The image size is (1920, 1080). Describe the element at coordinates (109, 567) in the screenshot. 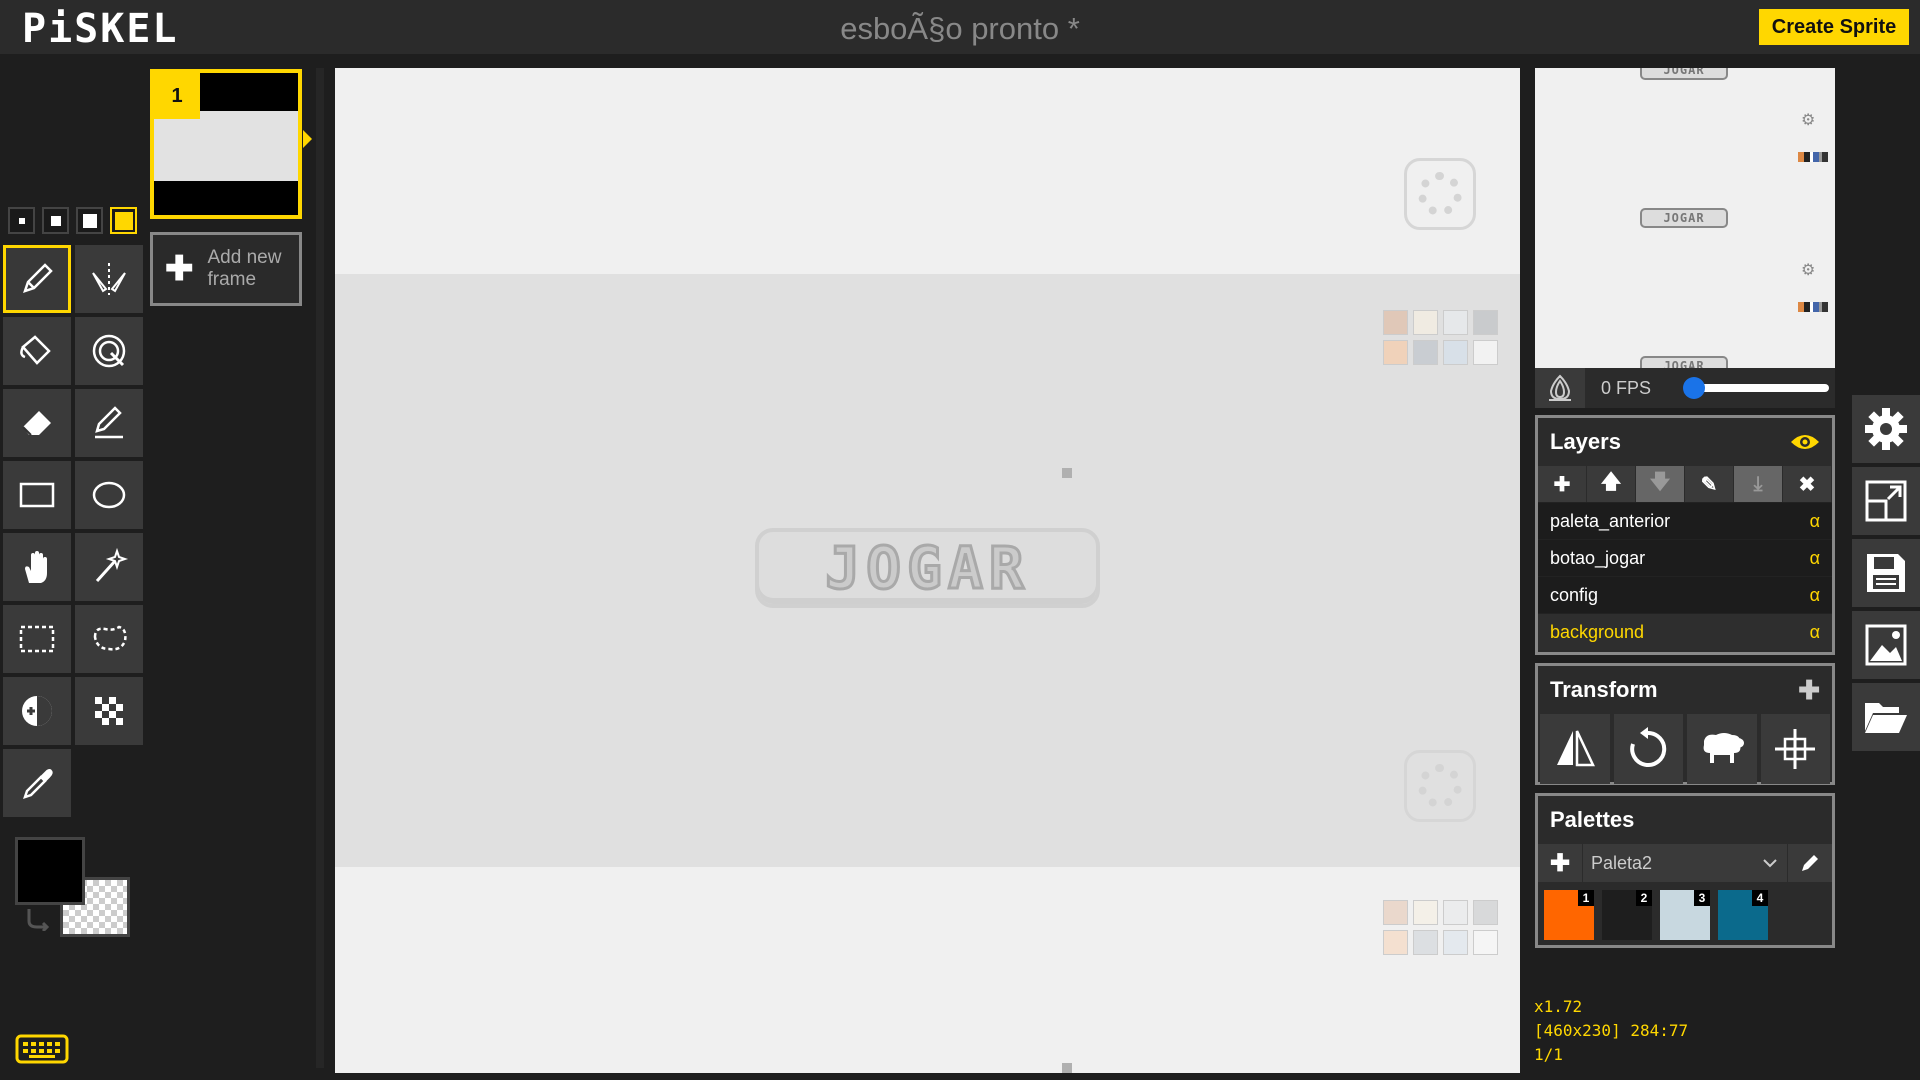

I see `shape-selection-tool` at that location.